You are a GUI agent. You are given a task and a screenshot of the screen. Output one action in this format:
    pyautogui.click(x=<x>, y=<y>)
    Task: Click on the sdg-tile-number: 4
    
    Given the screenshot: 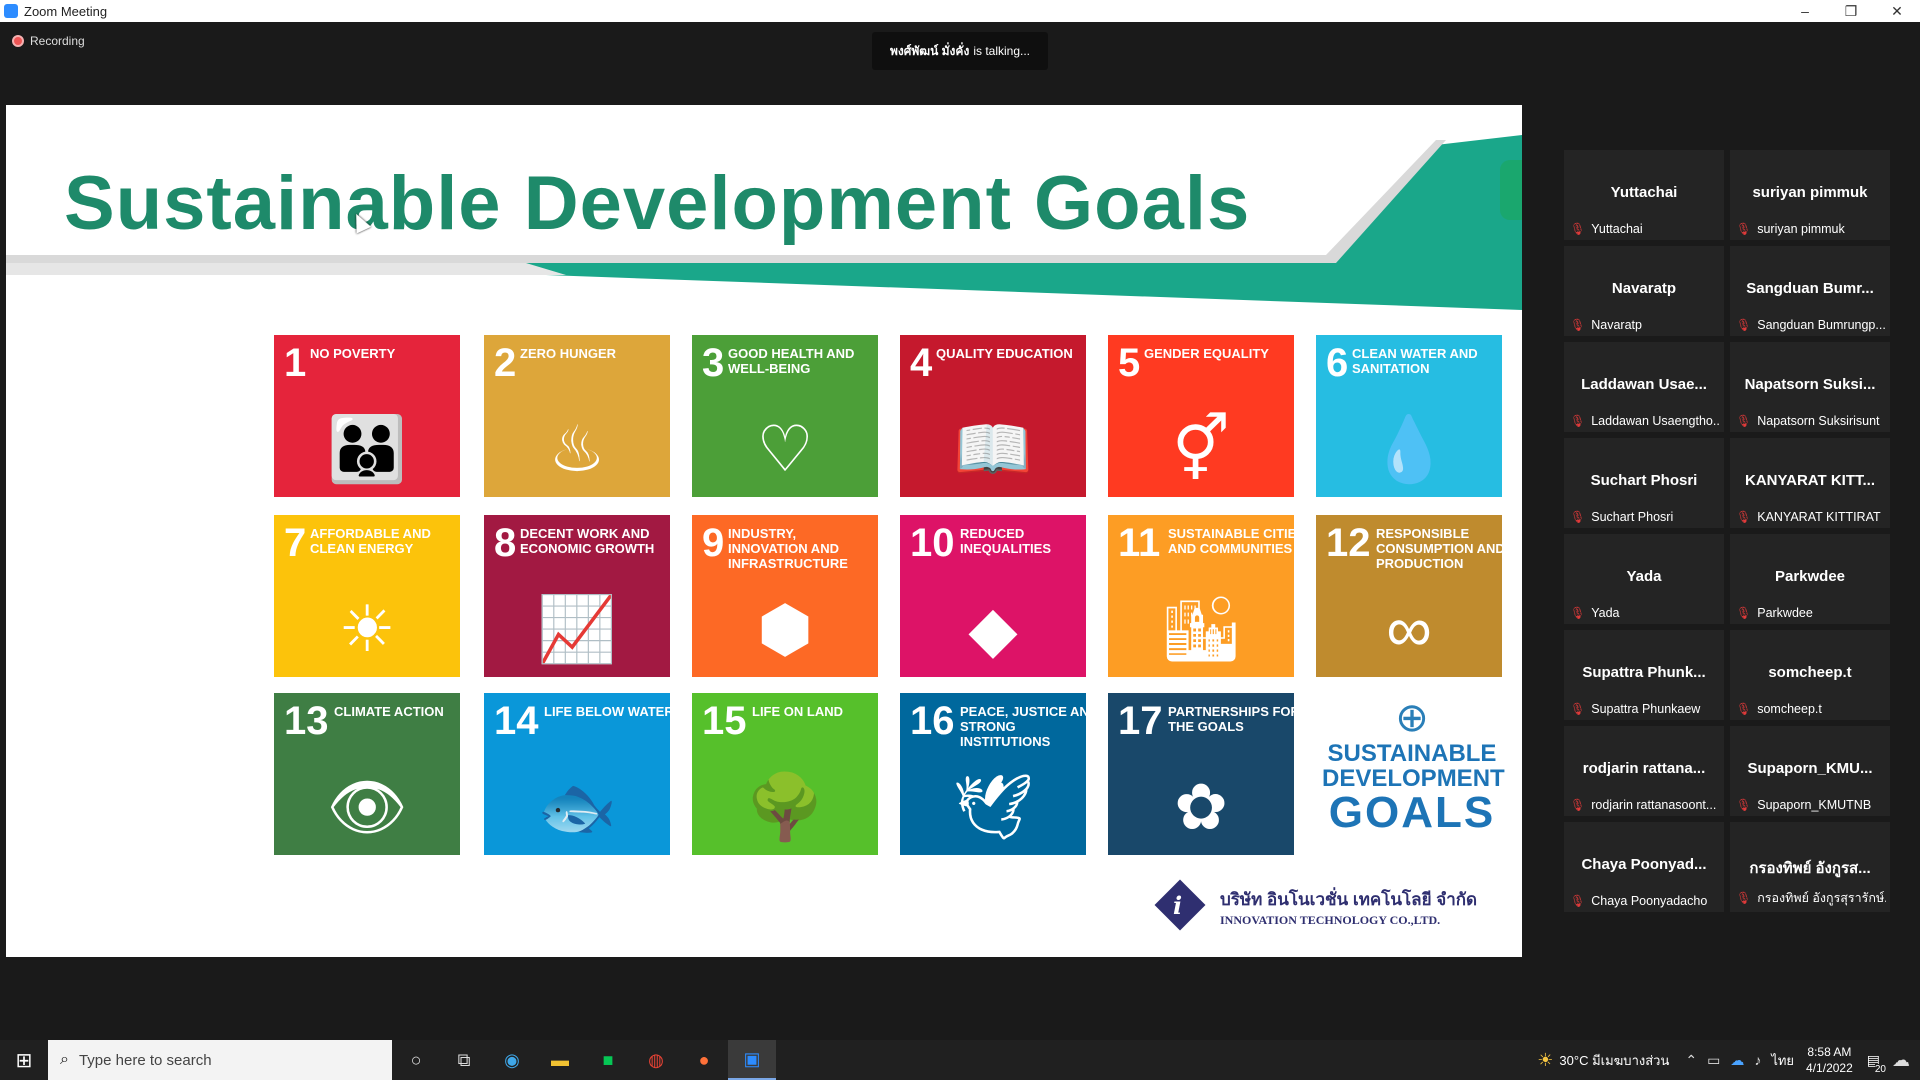 What is the action you would take?
    pyautogui.click(x=921, y=363)
    